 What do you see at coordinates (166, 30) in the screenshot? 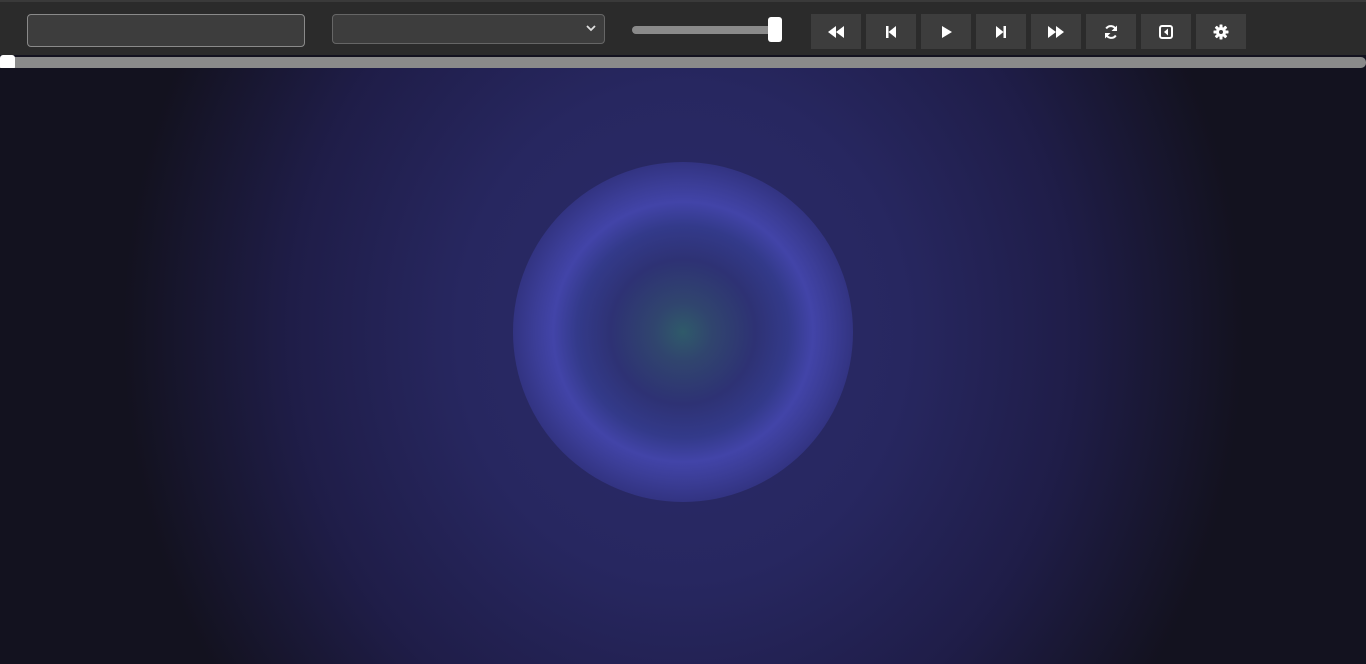
I see `text-input` at bounding box center [166, 30].